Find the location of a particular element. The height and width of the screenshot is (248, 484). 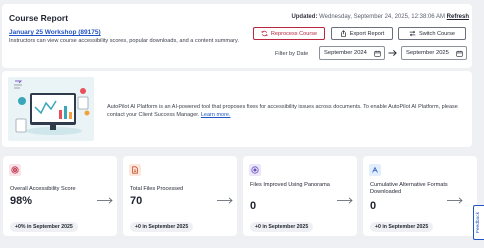

autopilot-illustration is located at coordinates (51, 109).